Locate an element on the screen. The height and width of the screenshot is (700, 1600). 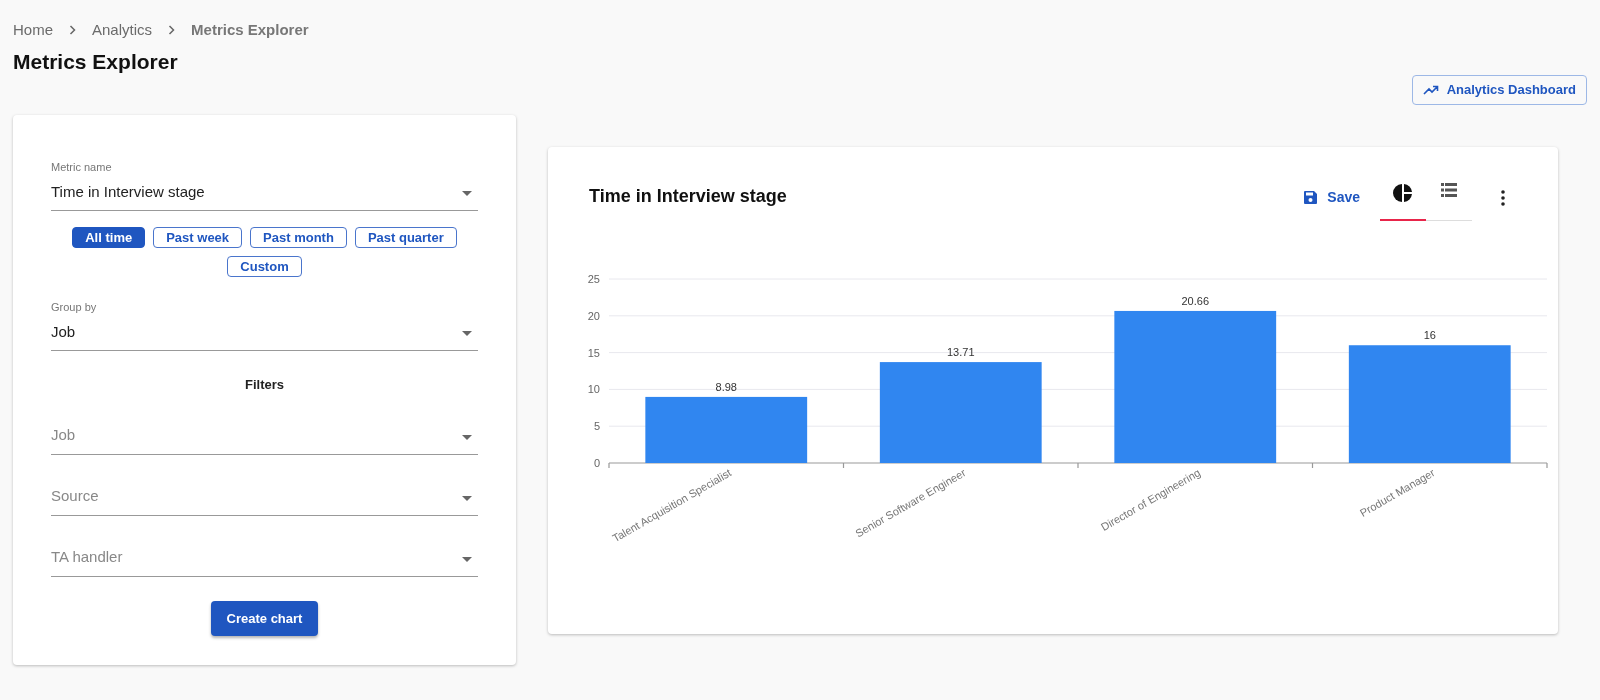
y-axis-label: 0 is located at coordinates (596, 462).